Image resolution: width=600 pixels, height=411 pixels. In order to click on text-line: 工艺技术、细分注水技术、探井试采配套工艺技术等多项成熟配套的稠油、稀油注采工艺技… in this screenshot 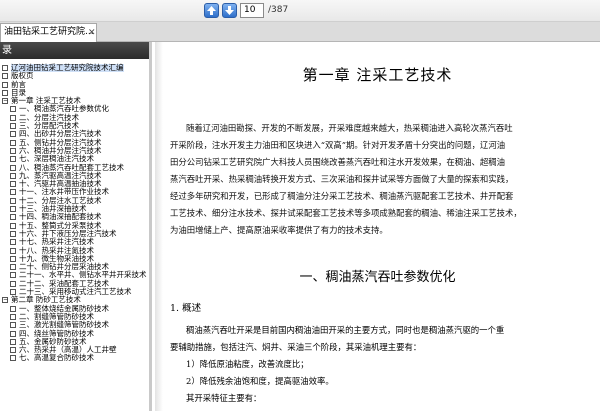, I will do `click(346, 213)`.